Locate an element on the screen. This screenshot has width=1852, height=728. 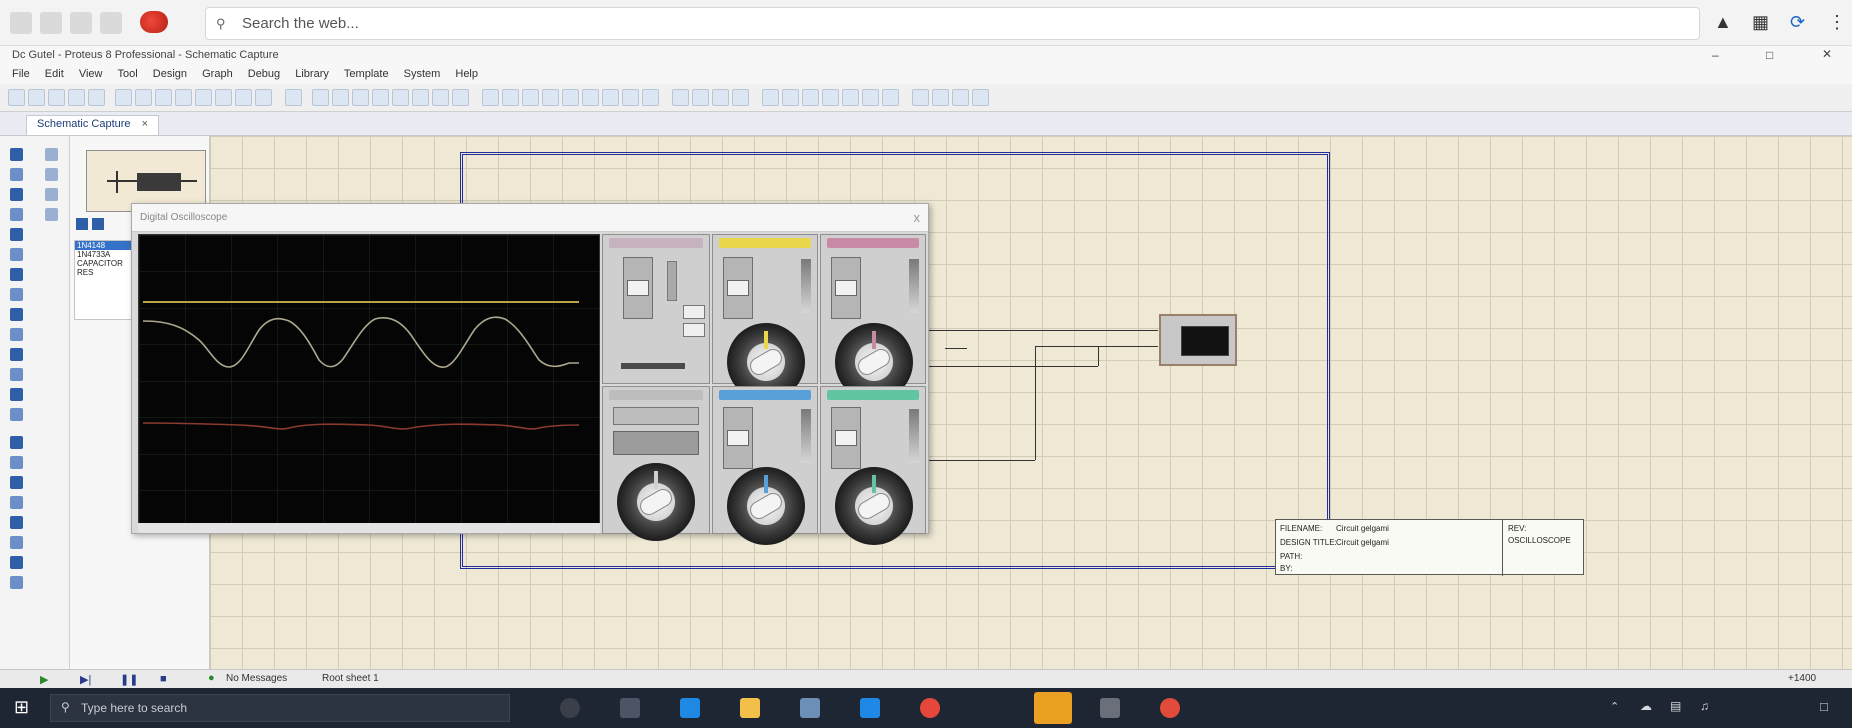
redo-icon is located at coordinates (510, 97).